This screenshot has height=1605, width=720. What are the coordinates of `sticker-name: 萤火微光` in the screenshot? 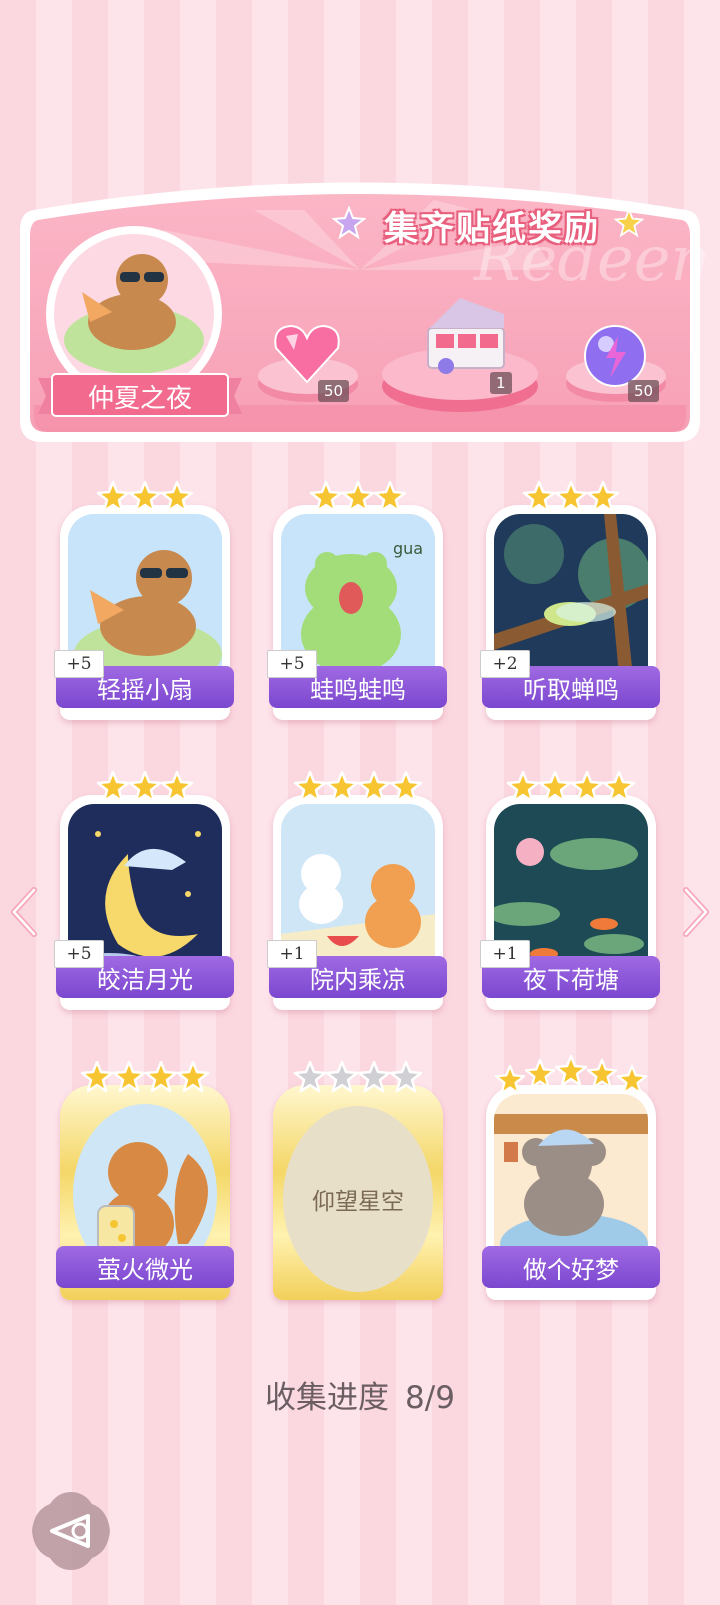 It's located at (145, 1267).